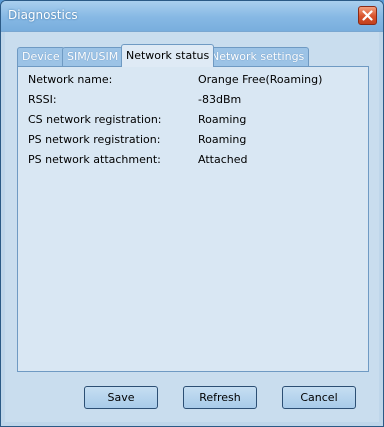  What do you see at coordinates (121, 397) in the screenshot?
I see `save-button: Save` at bounding box center [121, 397].